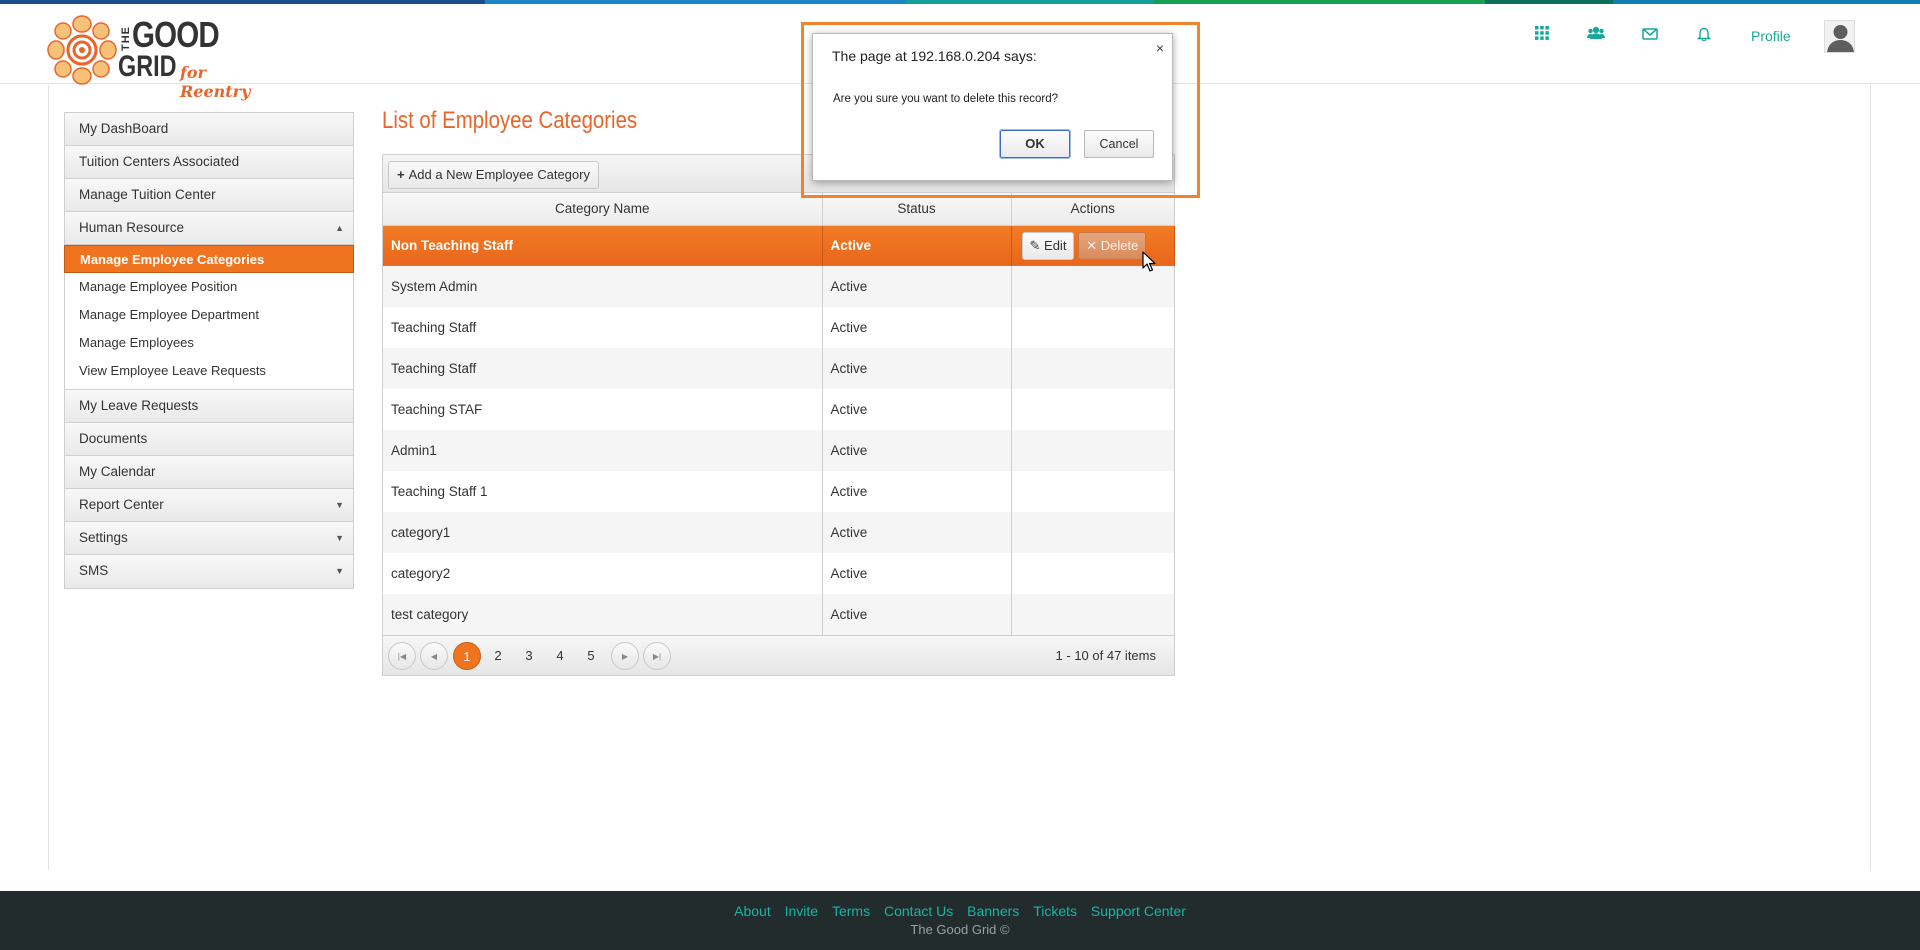 This screenshot has width=1920, height=950. I want to click on pager: |◀ ◀ 1 2 3 4 5 ▶ ▶| 1 - 10 of 47 items, so click(778, 655).